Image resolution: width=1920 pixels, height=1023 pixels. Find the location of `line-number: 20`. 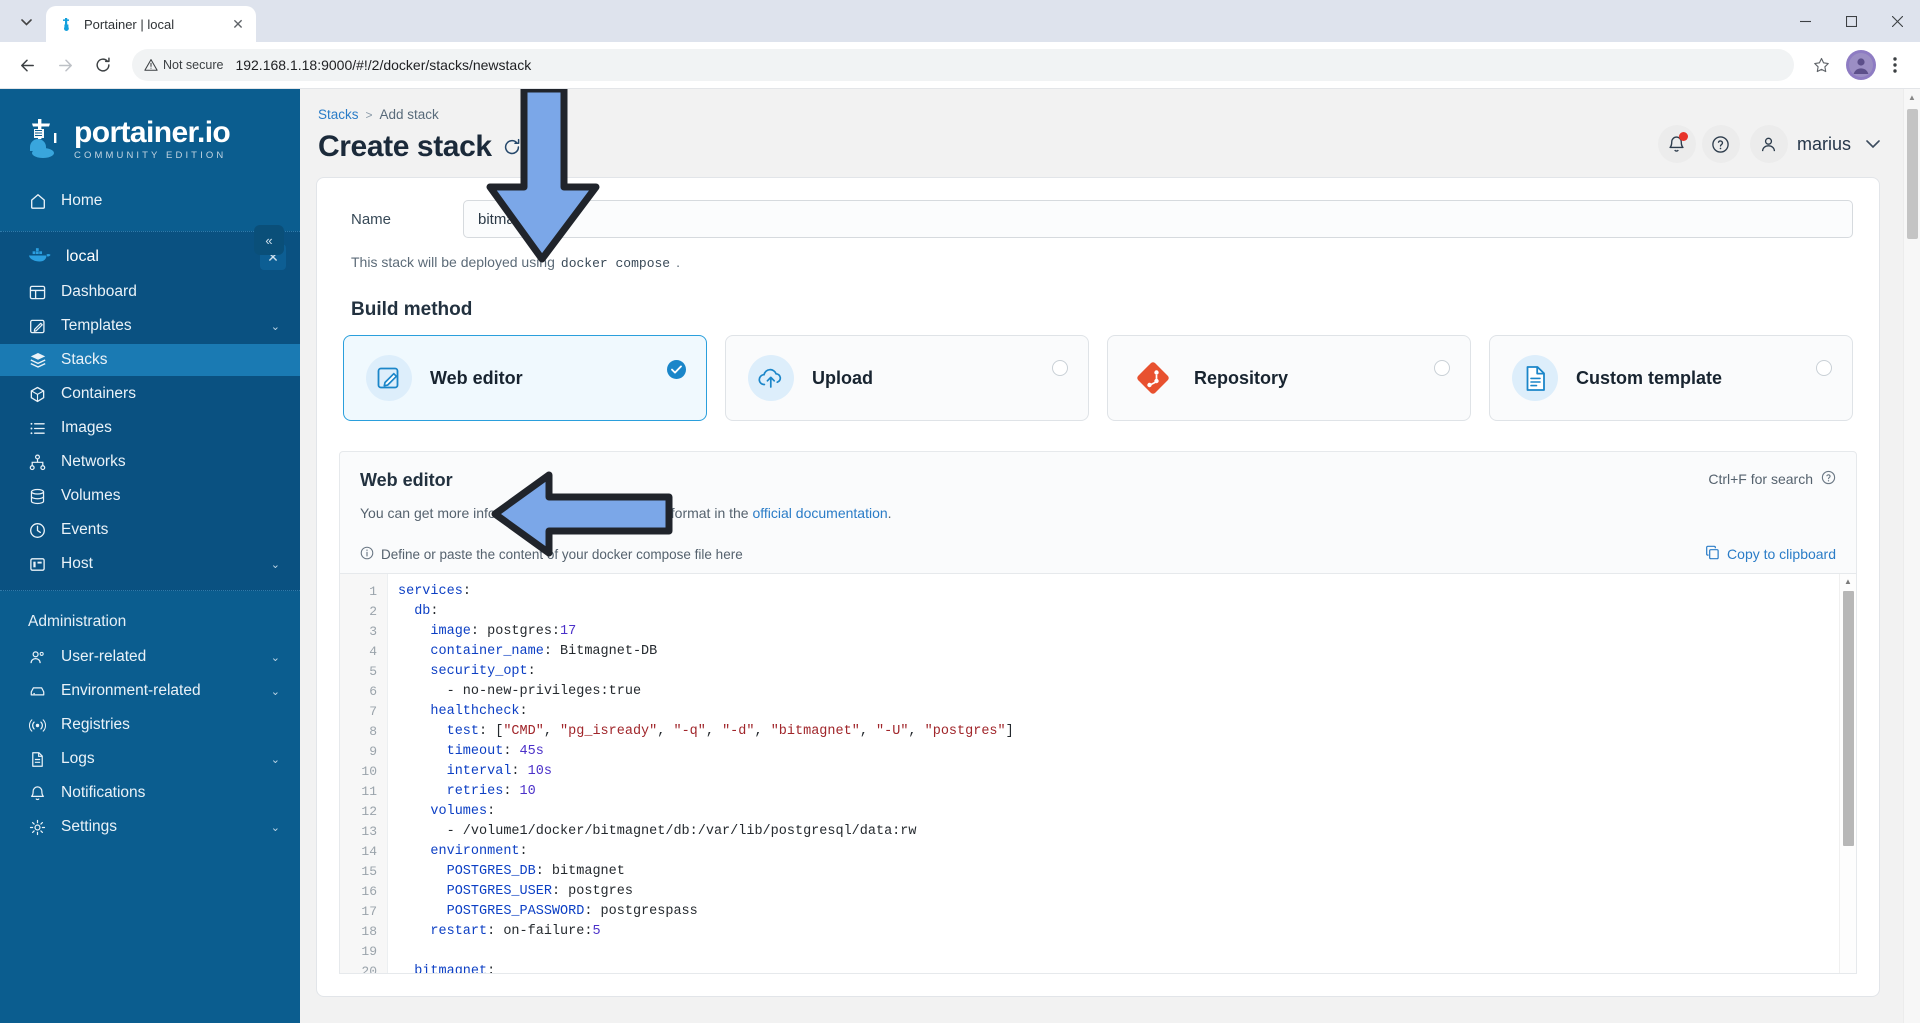

line-number: 20 is located at coordinates (369, 969).